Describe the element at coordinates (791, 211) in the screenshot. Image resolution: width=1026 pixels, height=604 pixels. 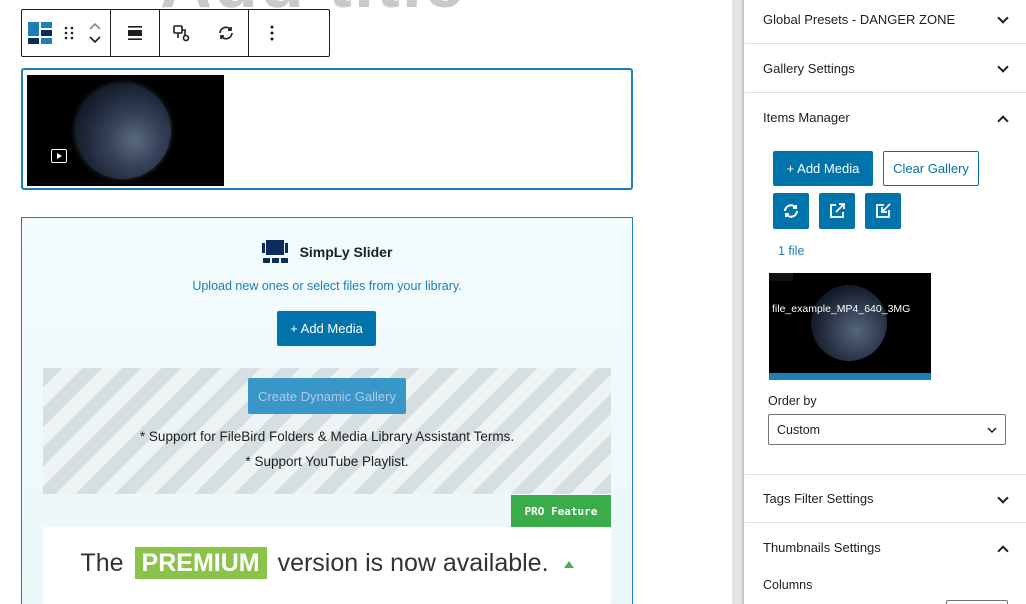
I see `refresh-icon` at that location.